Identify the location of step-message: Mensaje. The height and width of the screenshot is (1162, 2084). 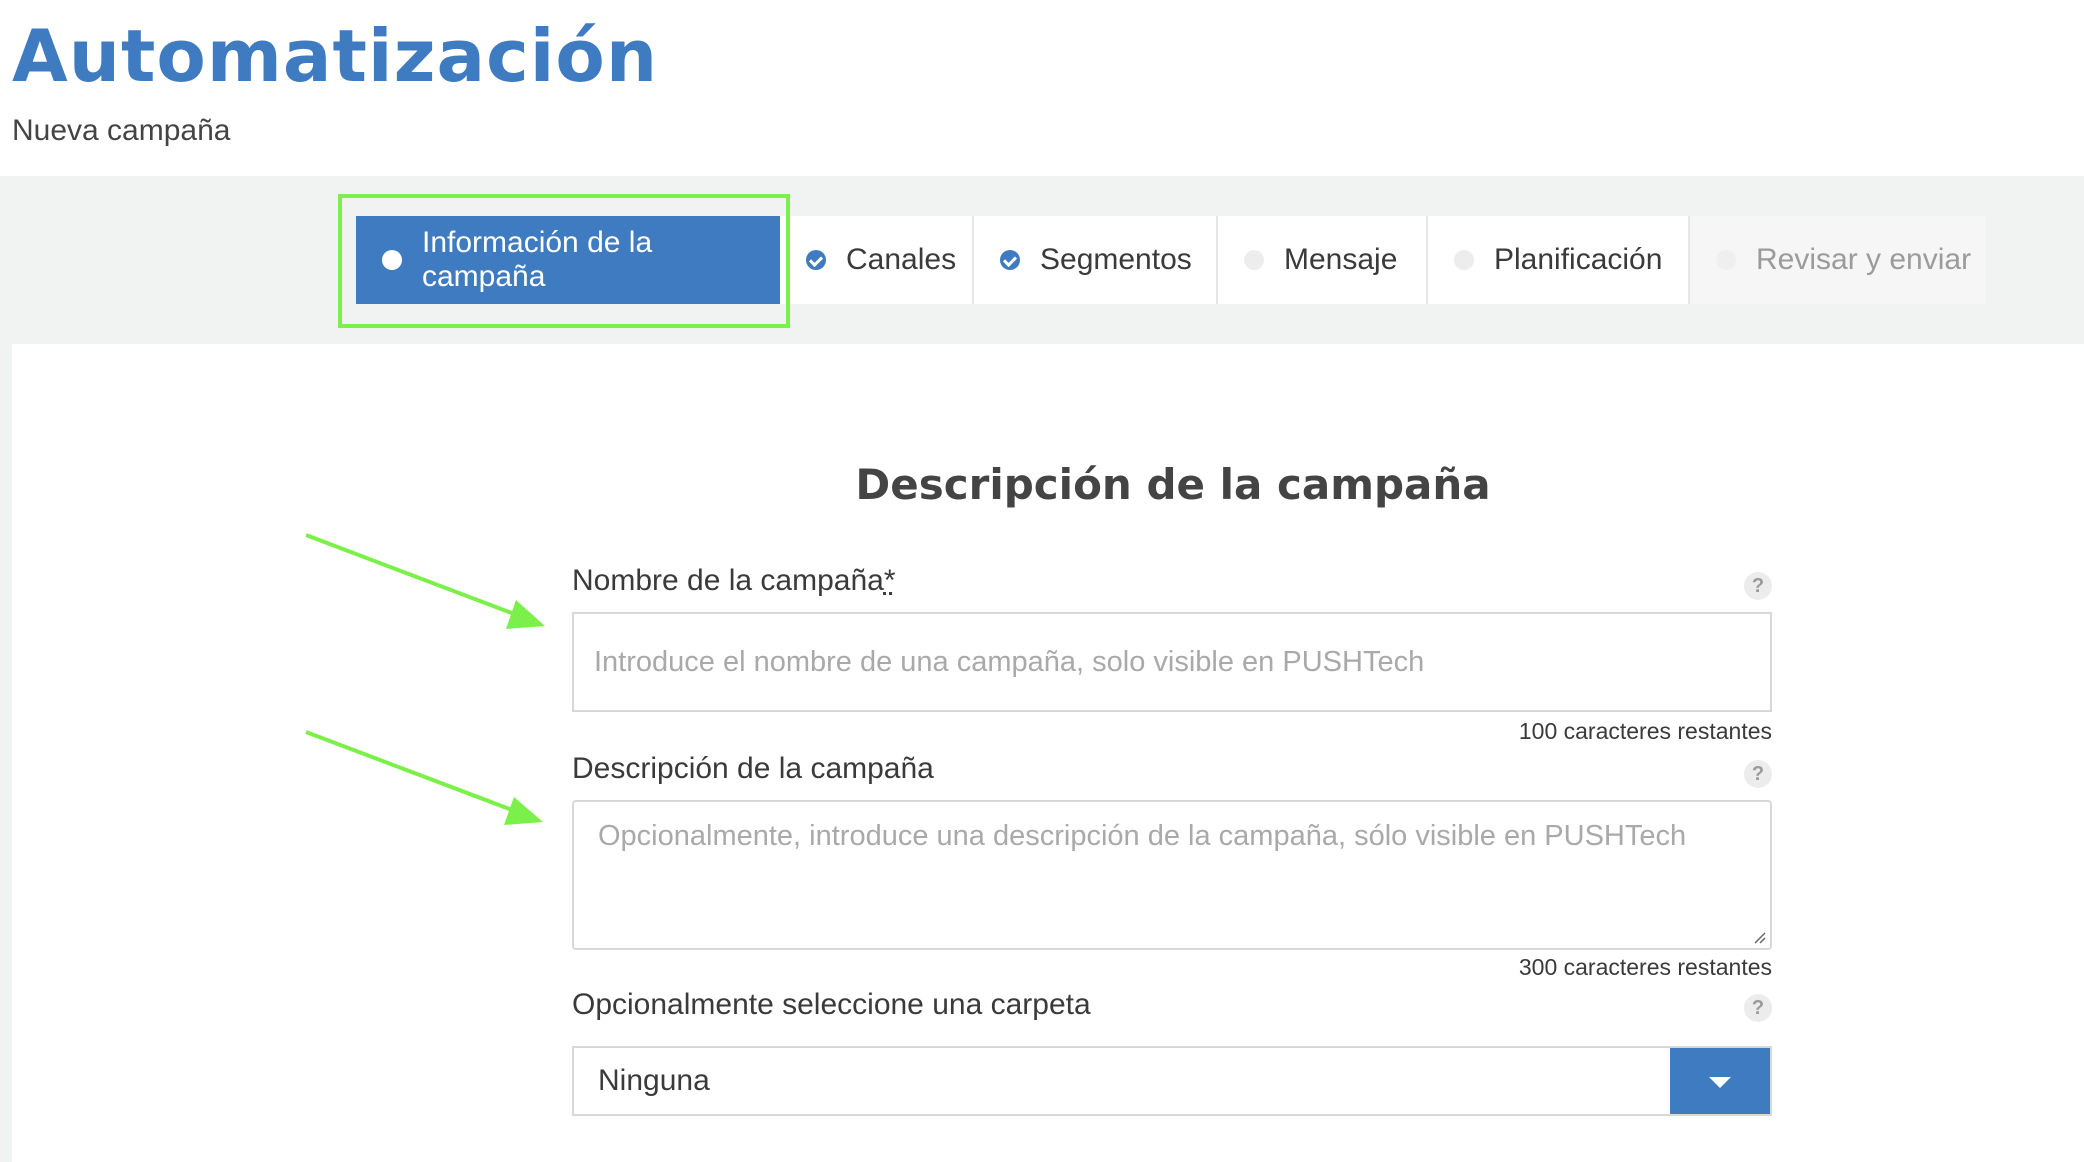
(1323, 260).